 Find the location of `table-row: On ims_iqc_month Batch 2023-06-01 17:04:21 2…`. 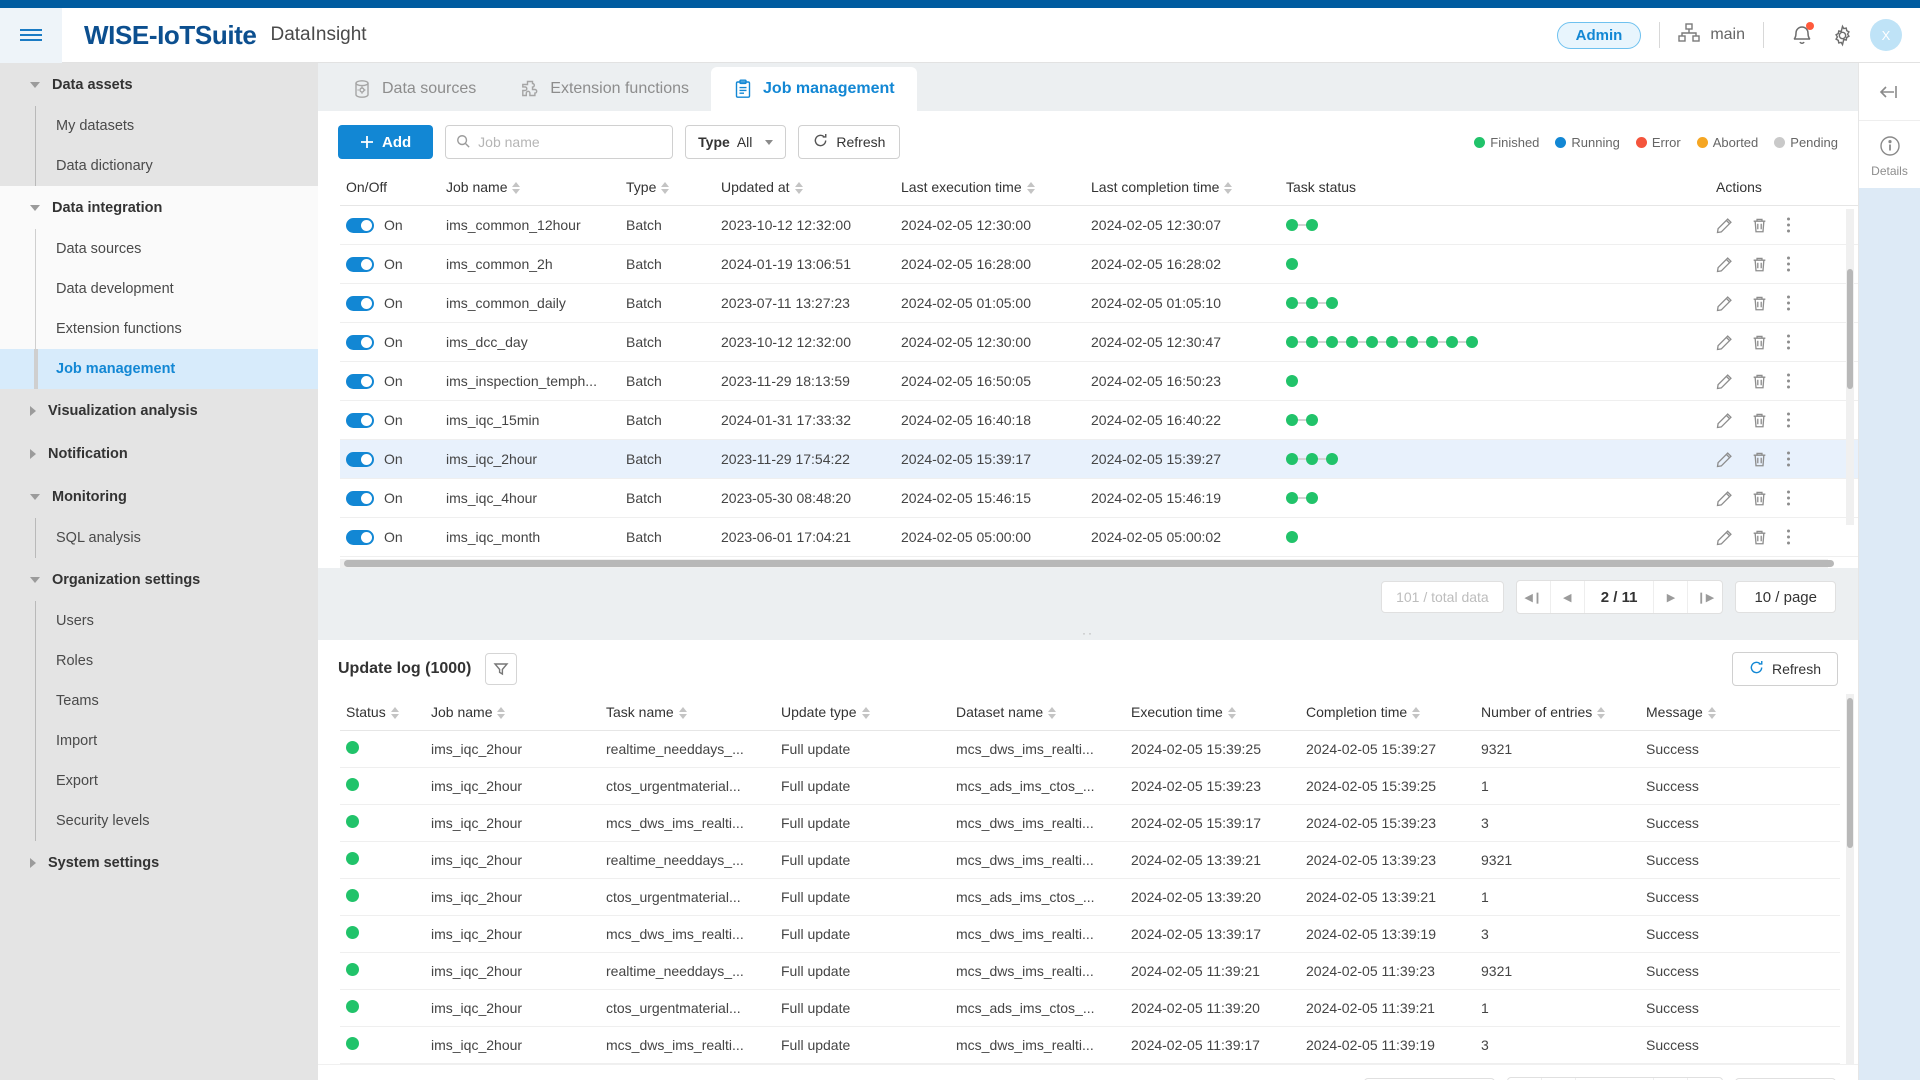

table-row: On ims_iqc_month Batch 2023-06-01 17:04:21 2… is located at coordinates (1099, 537).